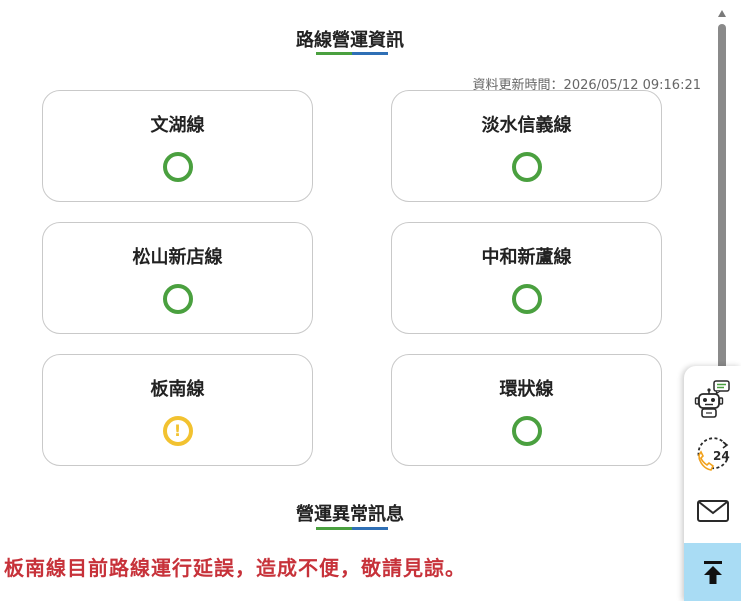 The height and width of the screenshot is (601, 741). Describe the element at coordinates (526, 410) in the screenshot. I see `line-card-circular: 環狀線` at that location.